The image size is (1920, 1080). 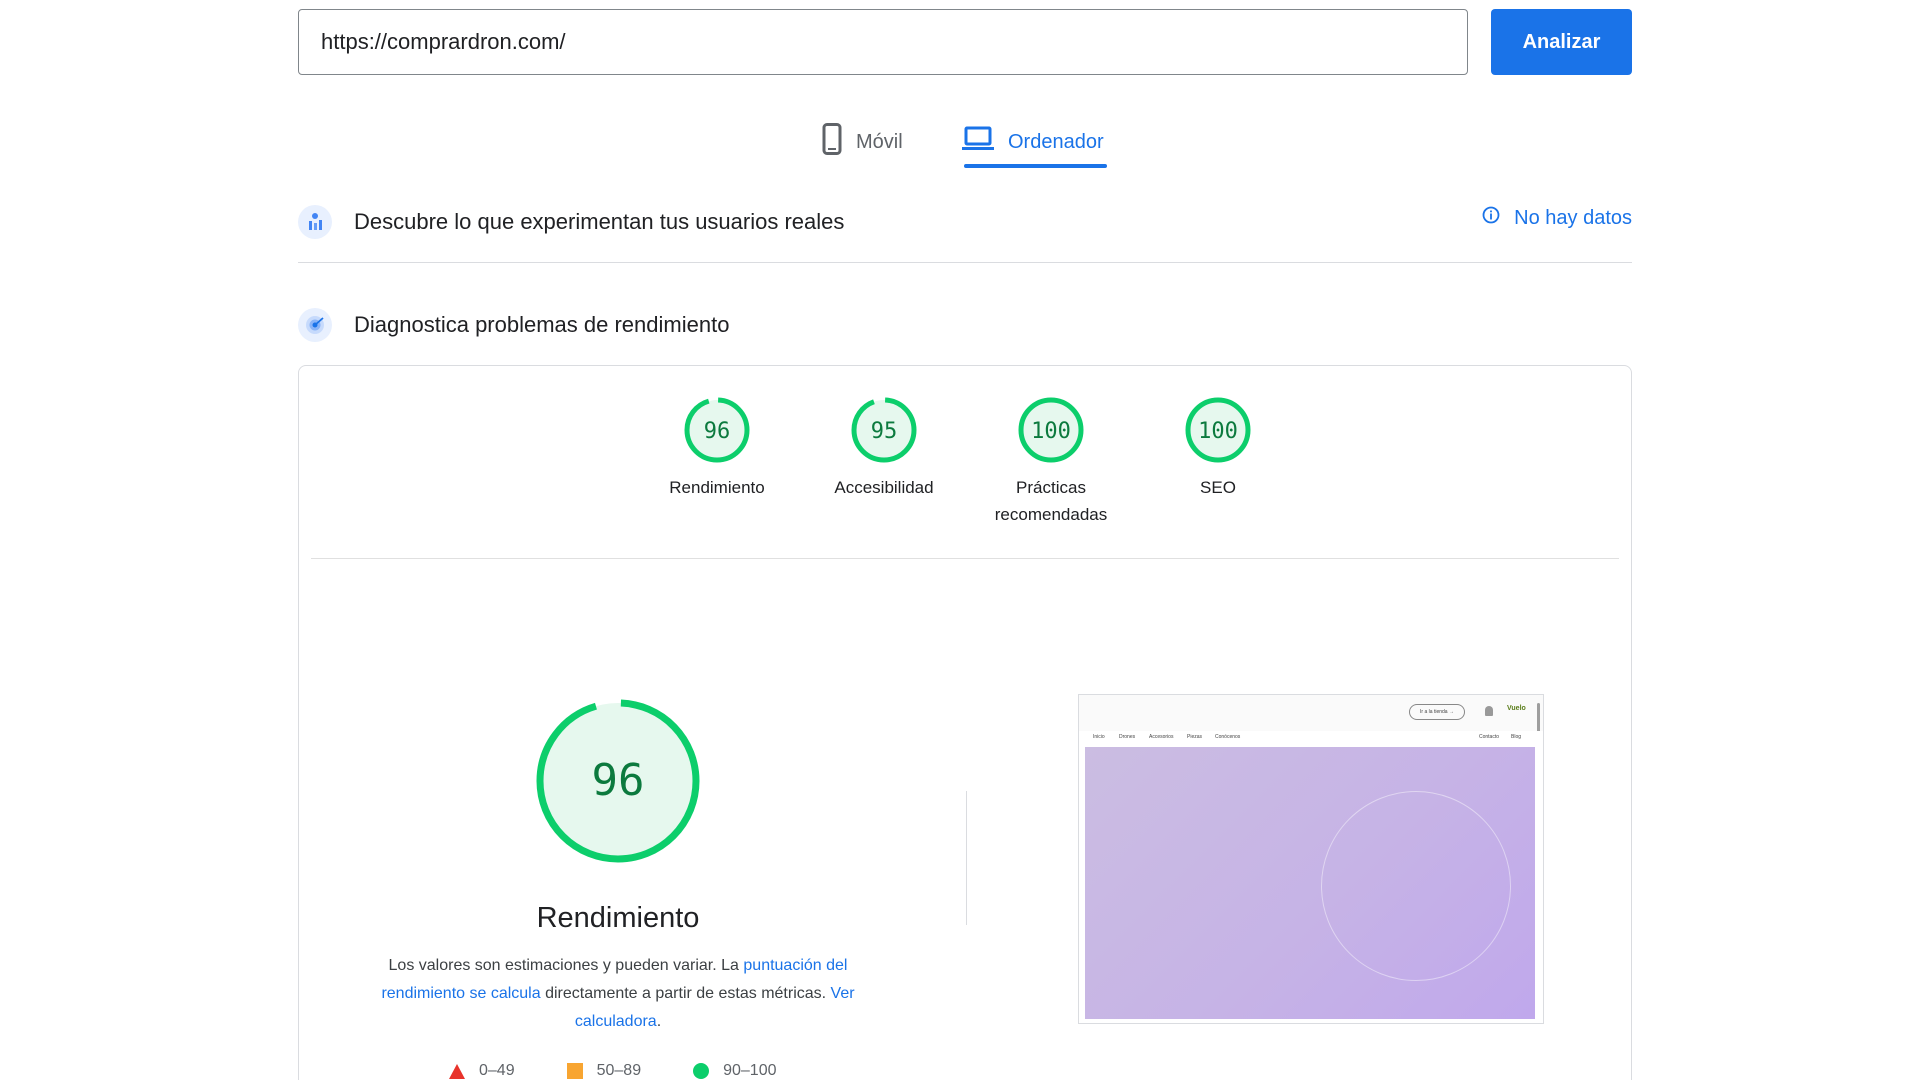 What do you see at coordinates (659, 1021) in the screenshot?
I see `desc-text-3: .` at bounding box center [659, 1021].